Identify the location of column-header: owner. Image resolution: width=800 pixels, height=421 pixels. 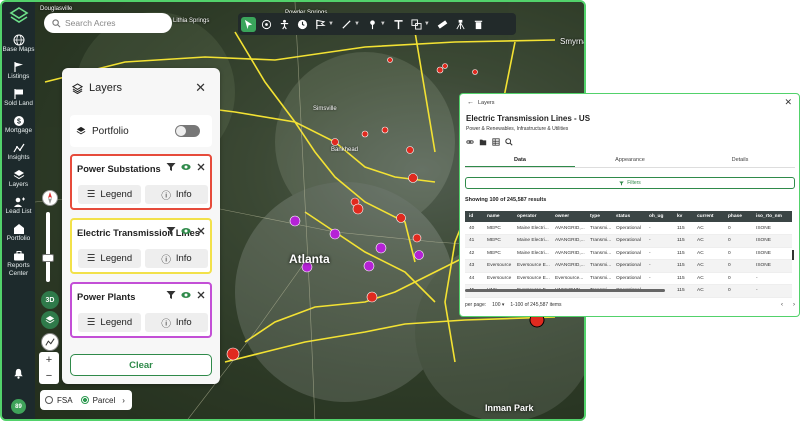
(568, 216).